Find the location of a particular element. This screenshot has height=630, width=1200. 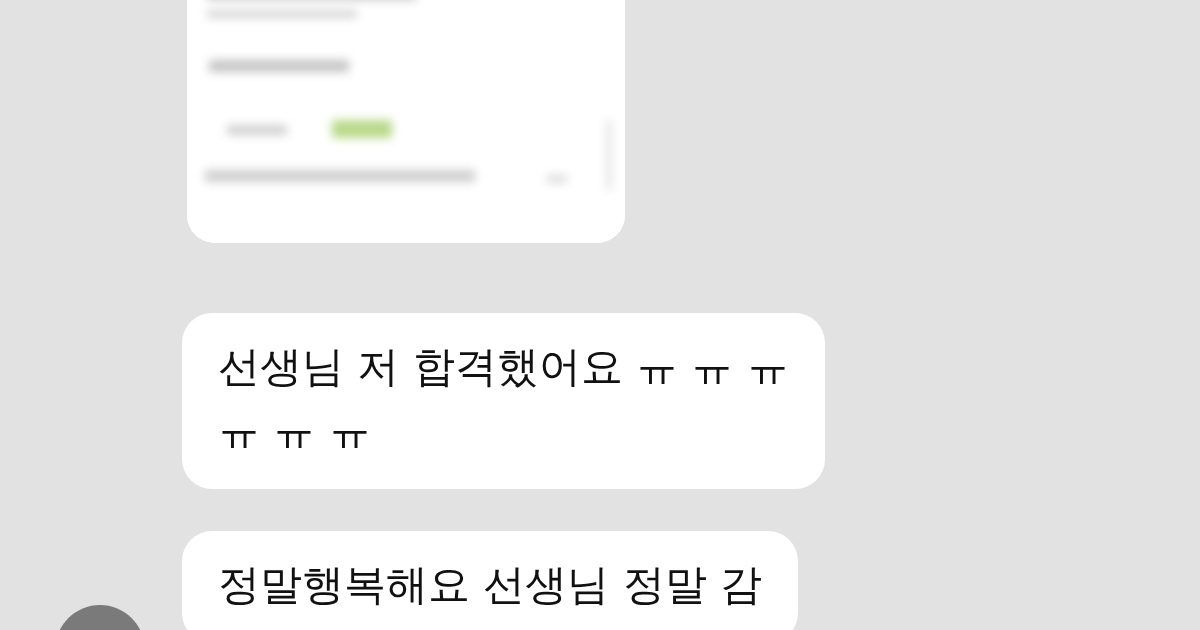

message-bubble: 정말행복해요 선생님 정말 감 is located at coordinates (490, 580).